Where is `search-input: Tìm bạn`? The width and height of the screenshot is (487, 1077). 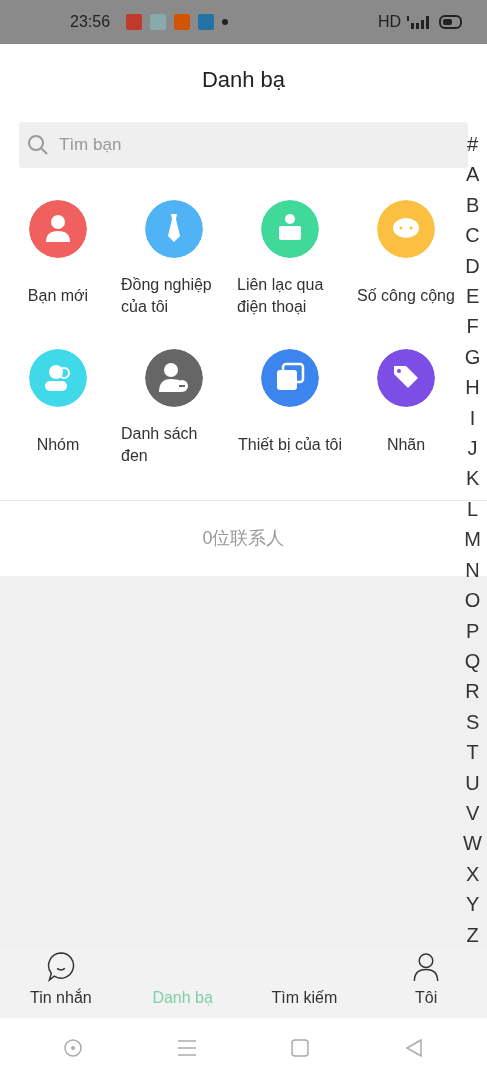 search-input: Tìm bạn is located at coordinates (157, 145).